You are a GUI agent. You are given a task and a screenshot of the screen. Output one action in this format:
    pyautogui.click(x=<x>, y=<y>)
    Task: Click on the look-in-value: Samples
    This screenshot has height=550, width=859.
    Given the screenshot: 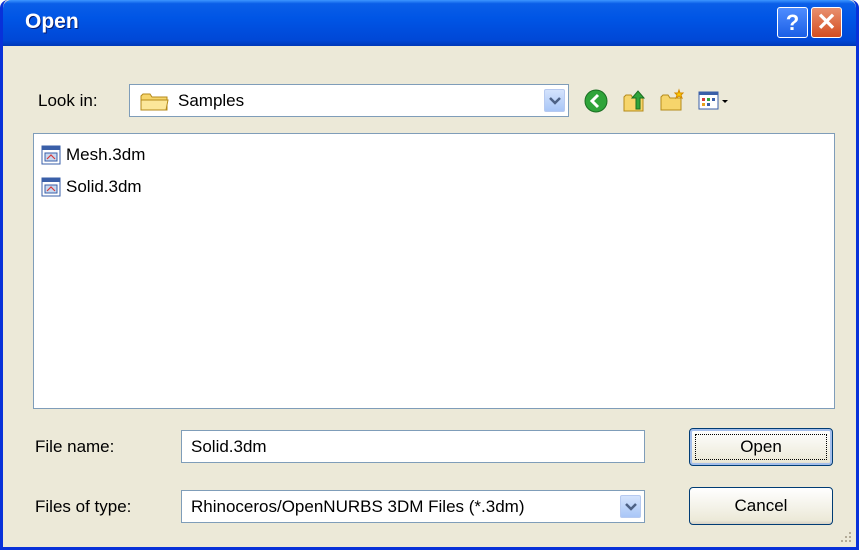 What is the action you would take?
    pyautogui.click(x=211, y=100)
    